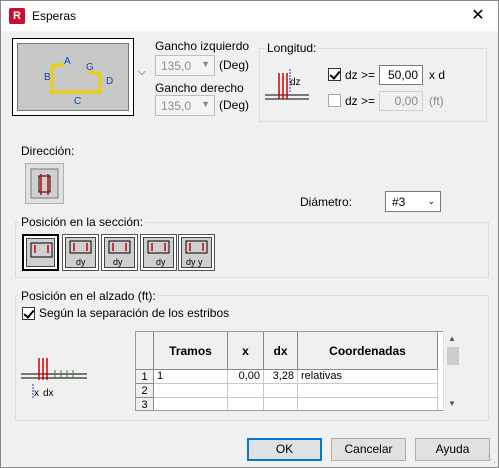  Describe the element at coordinates (431, 201) in the screenshot. I see `chevron-down-icon: ⌄` at that location.